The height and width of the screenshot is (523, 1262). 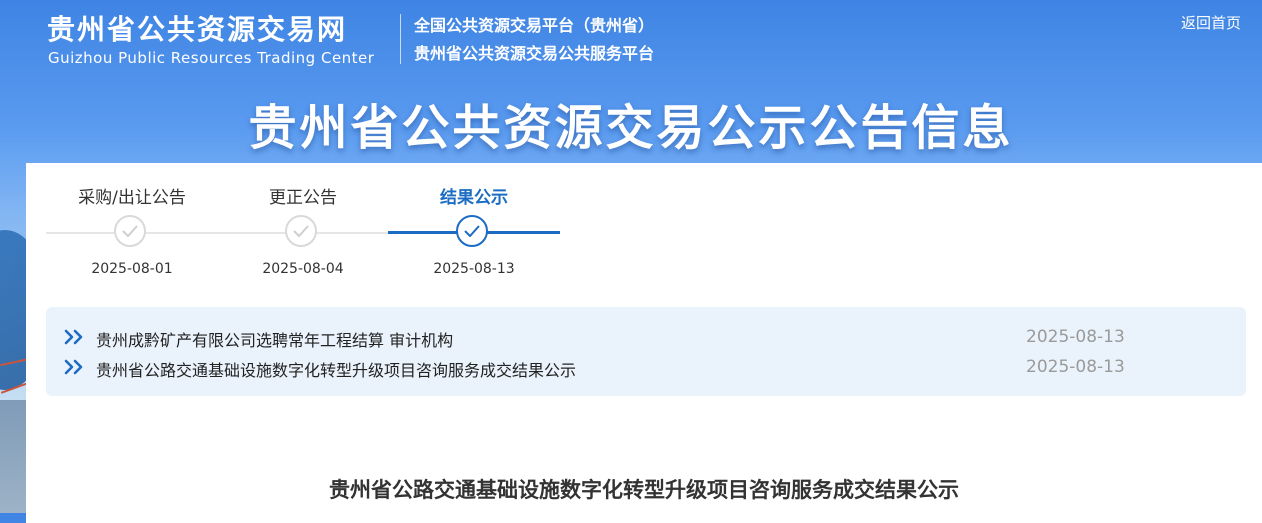 I want to click on step-date: 2025-08-13, so click(x=474, y=269).